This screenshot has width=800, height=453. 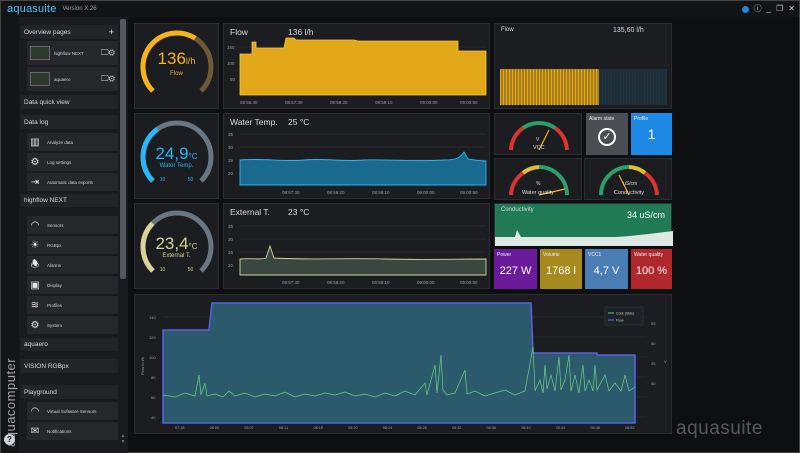 What do you see at coordinates (651, 271) in the screenshot?
I see `tile-value: 100 %` at bounding box center [651, 271].